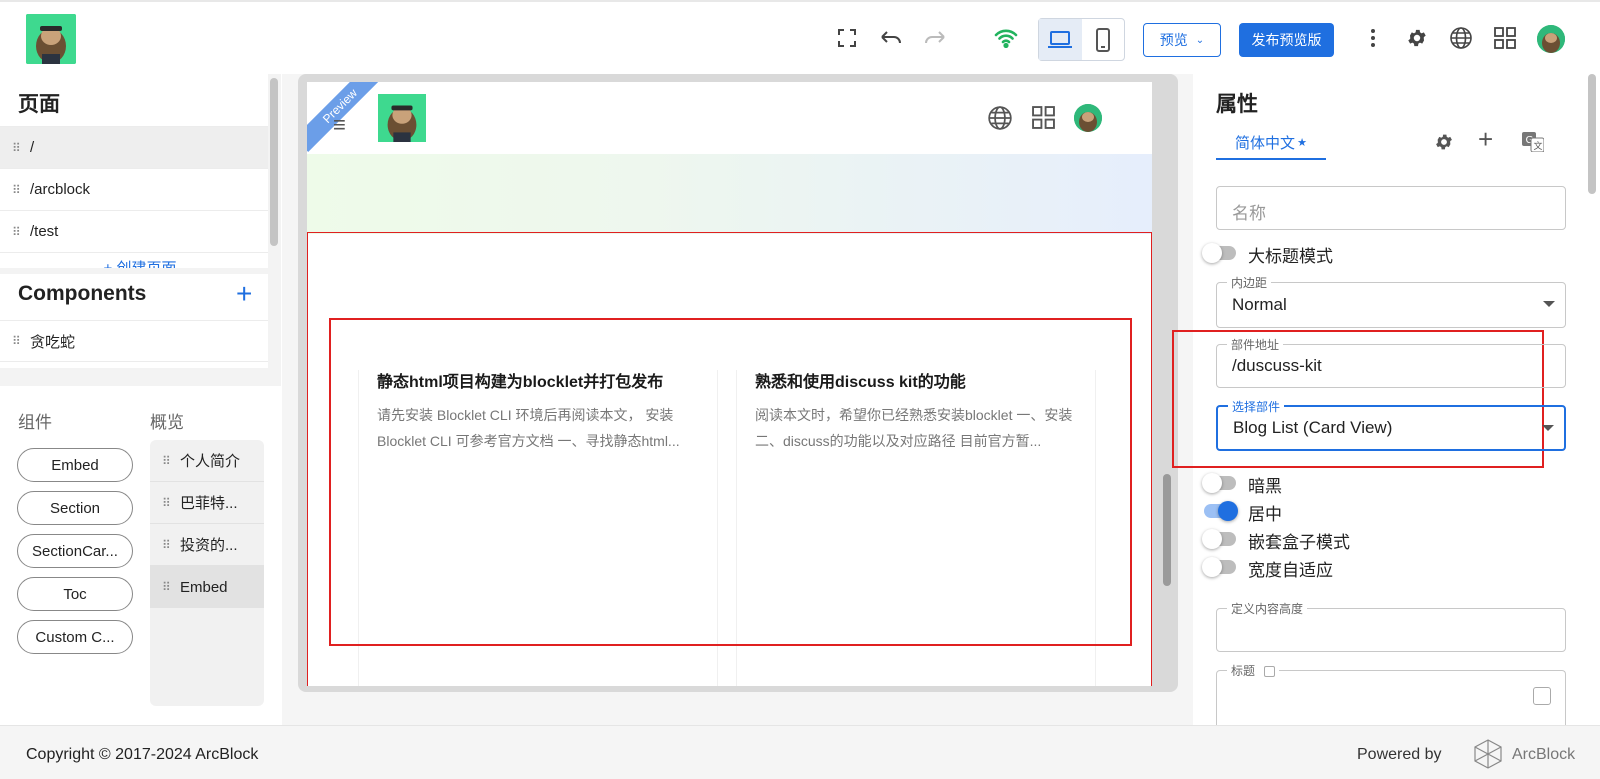 This screenshot has width=1600, height=779. Describe the element at coordinates (402, 118) in the screenshot. I see `site-logo` at that location.